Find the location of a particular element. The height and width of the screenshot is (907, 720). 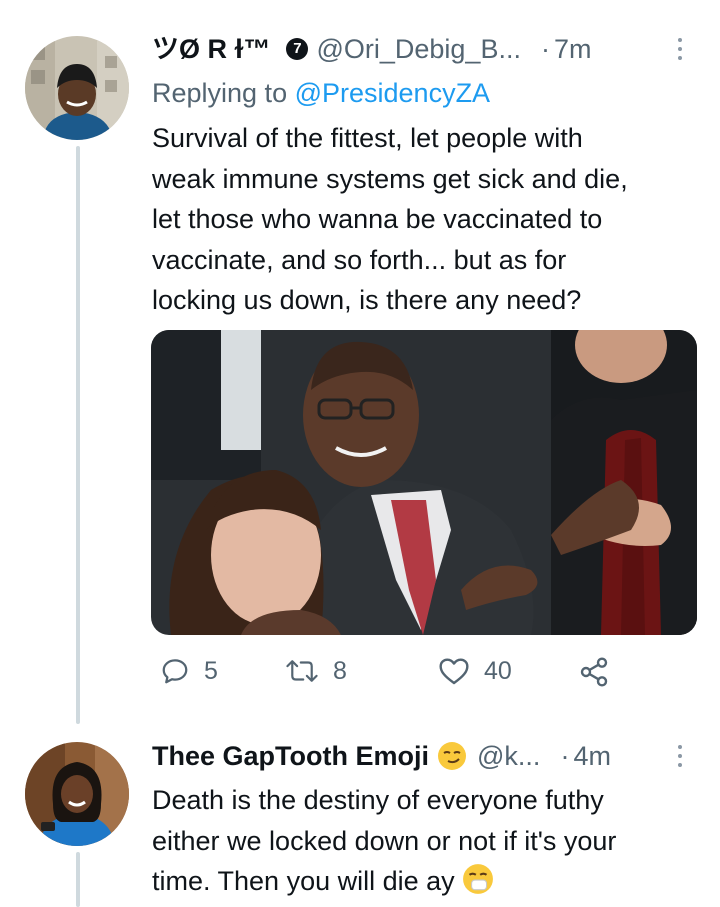

like-count: 40 is located at coordinates (498, 670).